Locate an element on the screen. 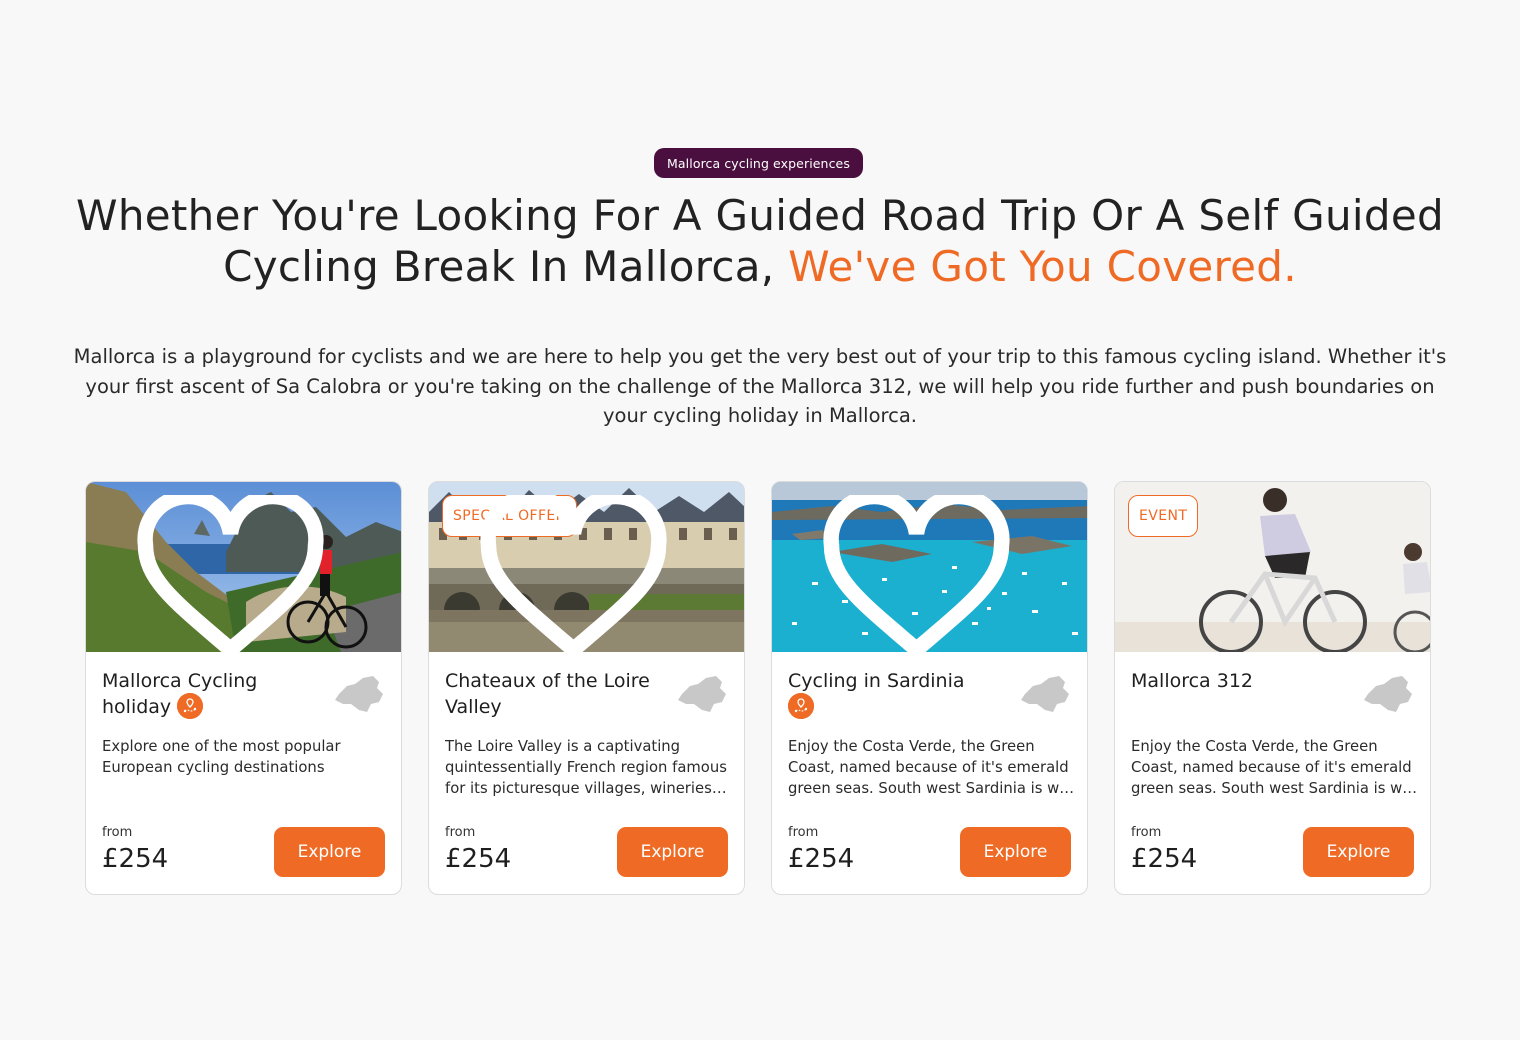  tour-title-text: Chateaux of the Loire Valley is located at coordinates (547, 694).